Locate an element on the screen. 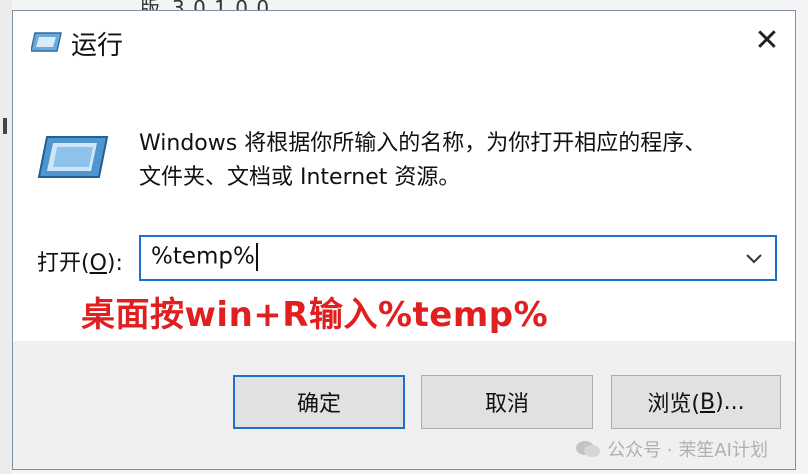 The height and width of the screenshot is (474, 808). open-input: %temp% is located at coordinates (204, 257).